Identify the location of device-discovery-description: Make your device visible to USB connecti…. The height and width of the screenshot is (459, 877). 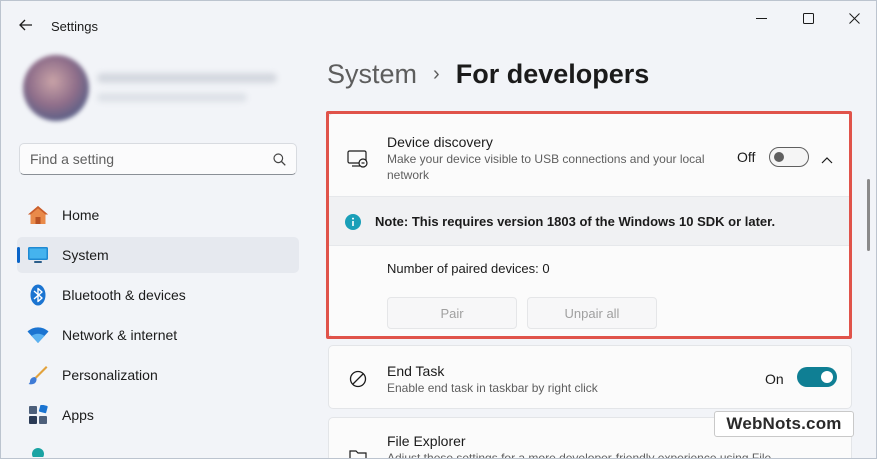
(546, 167).